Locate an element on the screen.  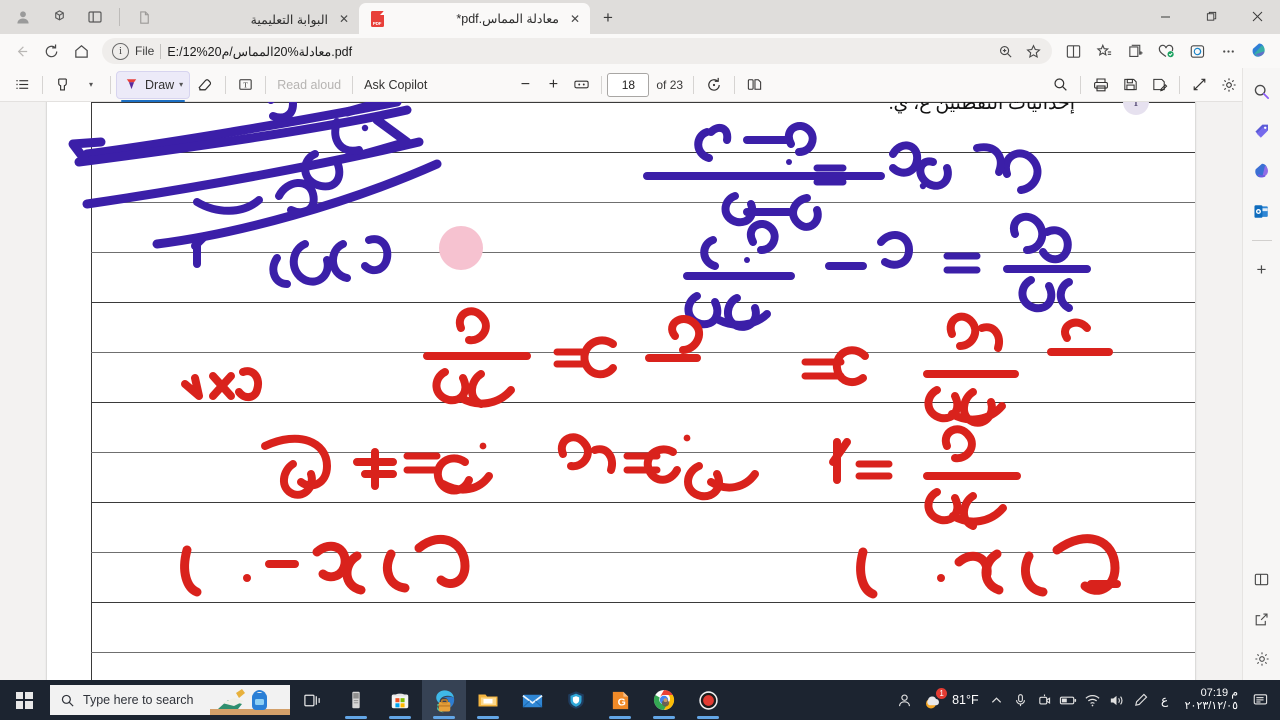
chevron-down-icon: ▾ is located at coordinates (181, 84).